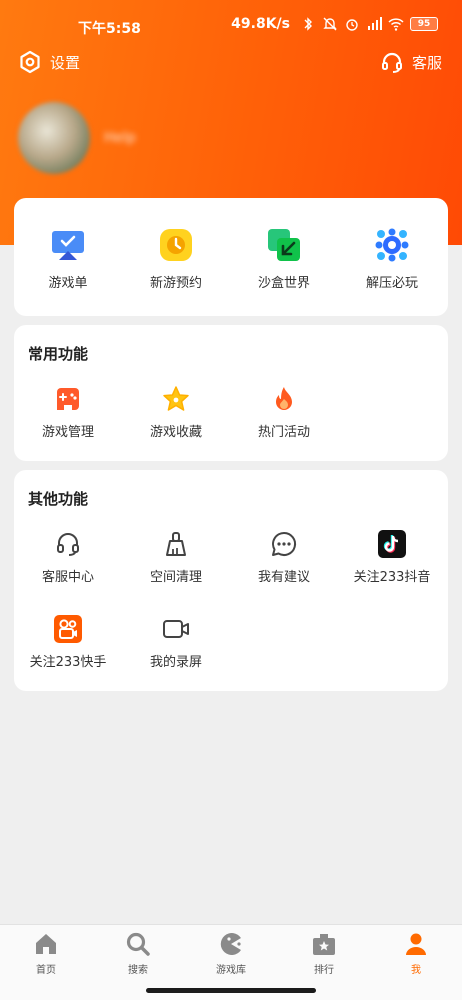  I want to click on space-cleanup-item: 空间清理, so click(176, 557).